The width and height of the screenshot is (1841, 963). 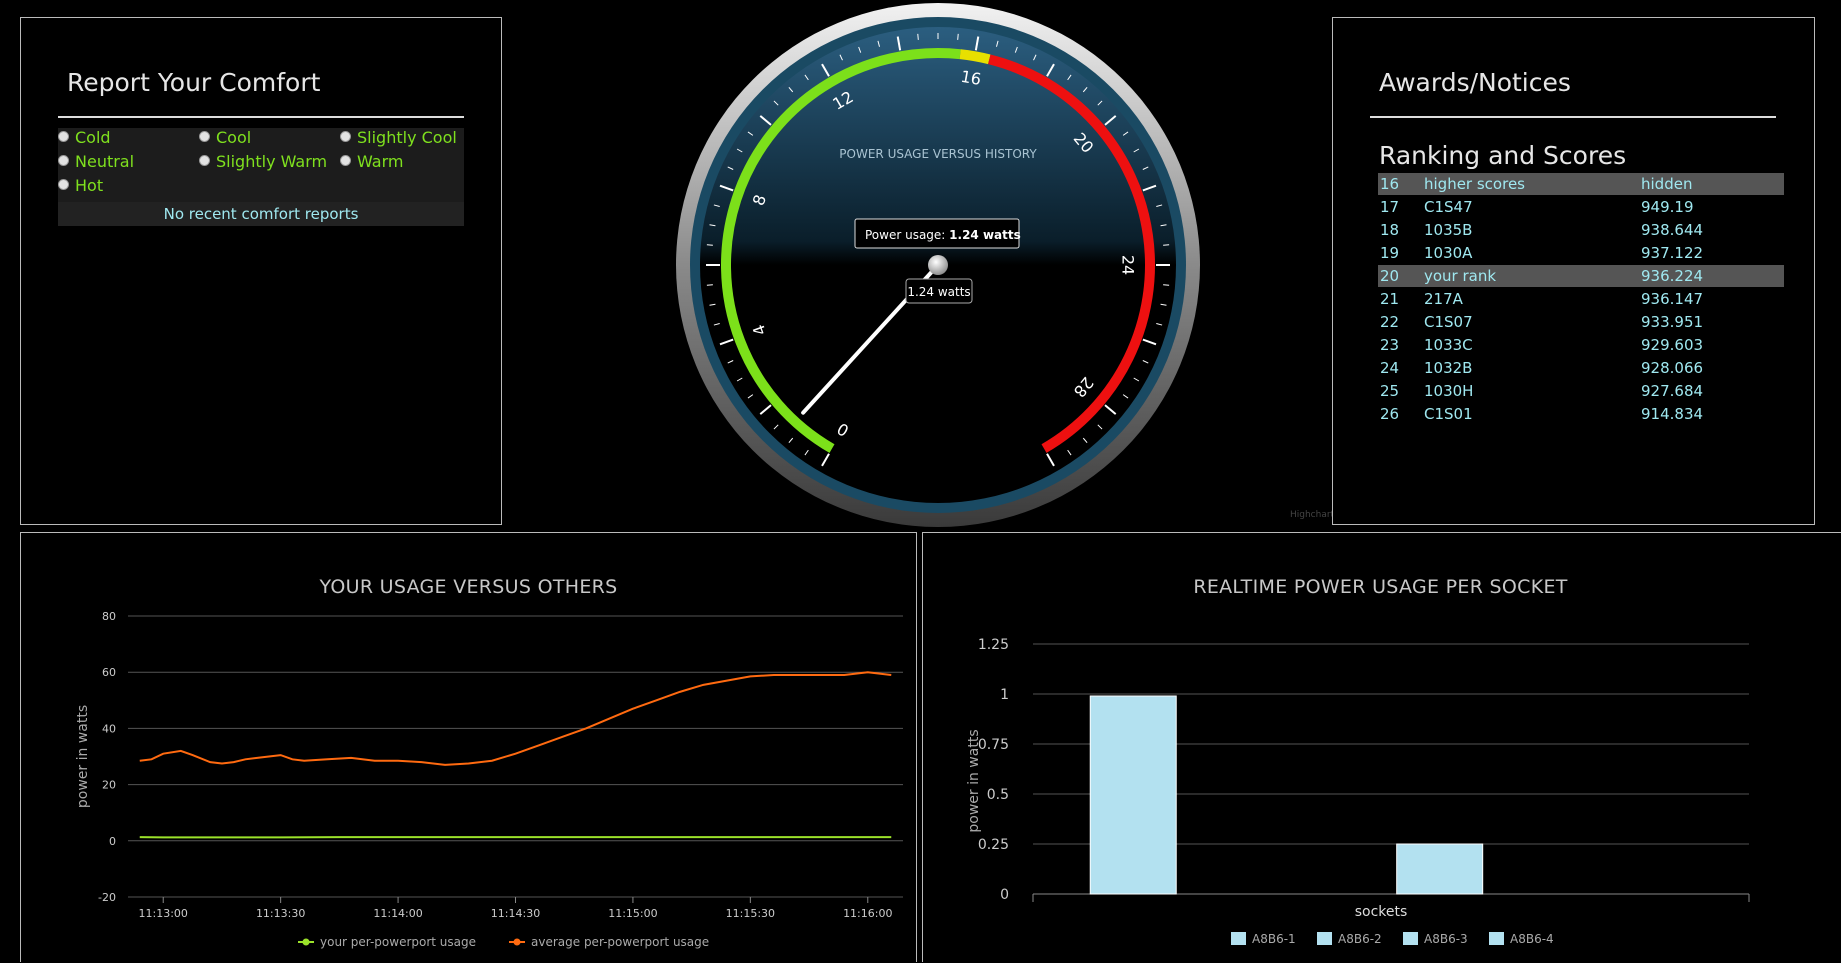 I want to click on rank-score: 936.224, so click(x=1672, y=276).